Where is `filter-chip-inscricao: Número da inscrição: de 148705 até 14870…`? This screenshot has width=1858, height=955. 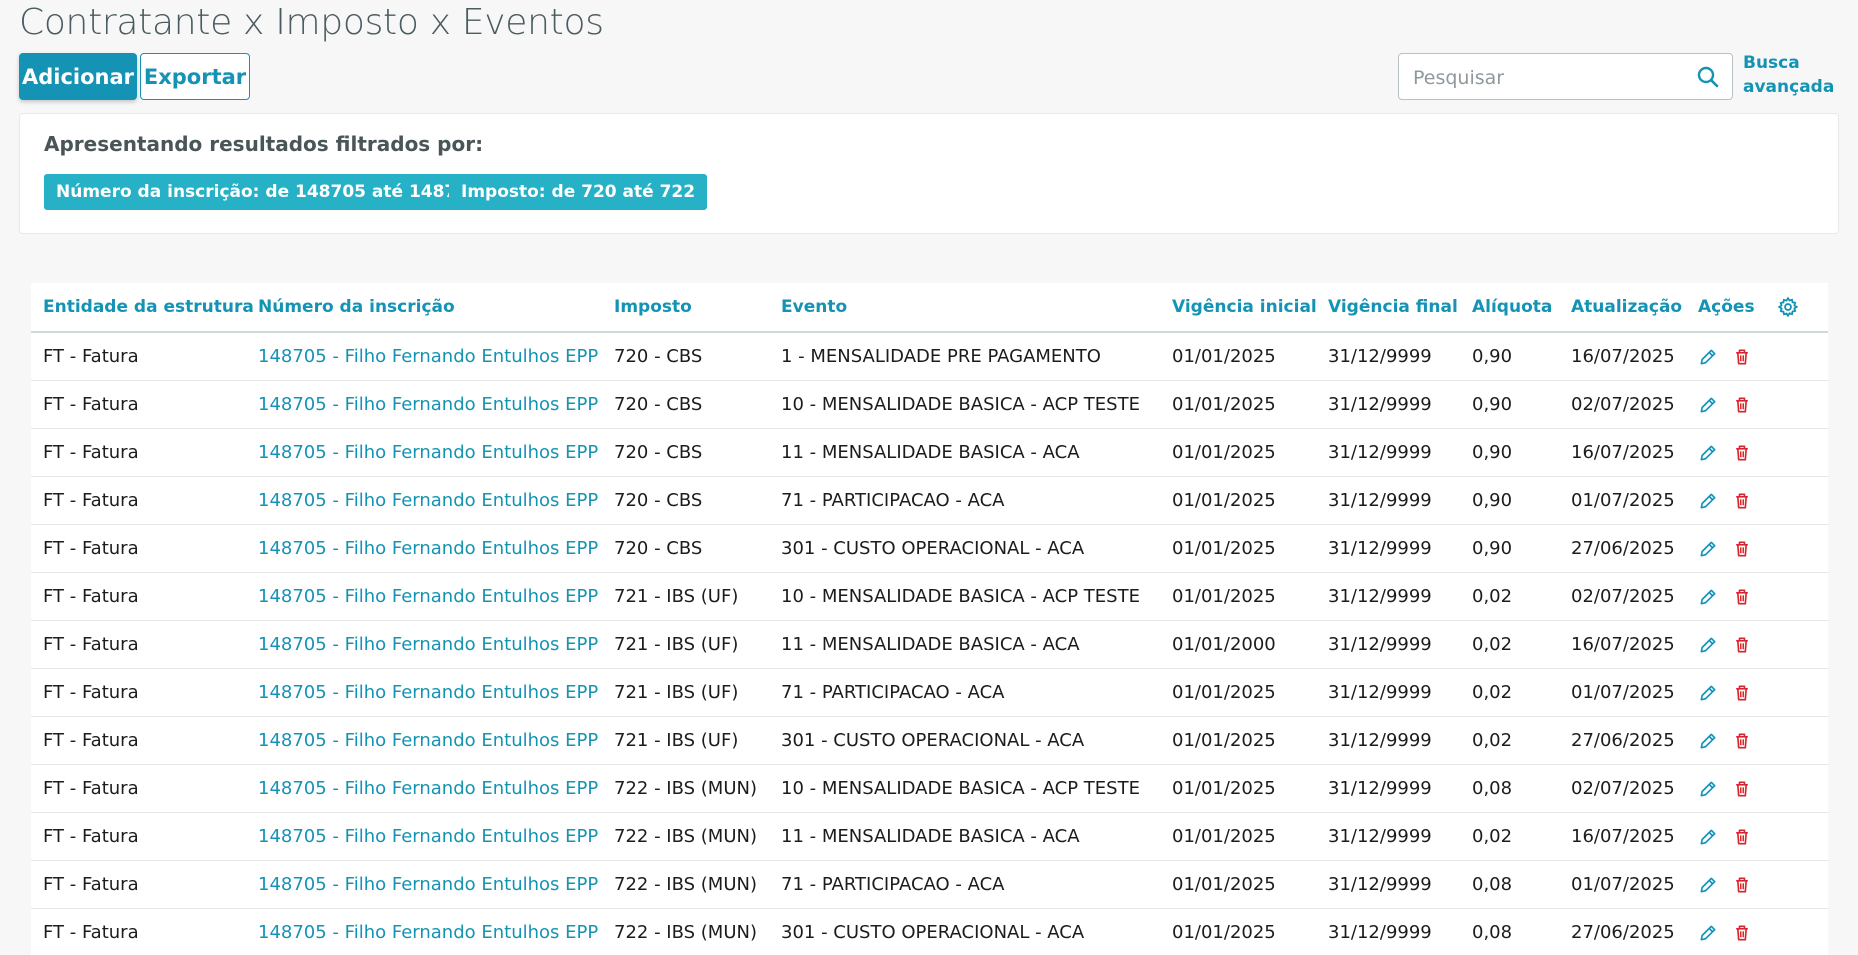
filter-chip-inscricao: Número da inscrição: de 148705 até 14870… is located at coordinates (268, 192).